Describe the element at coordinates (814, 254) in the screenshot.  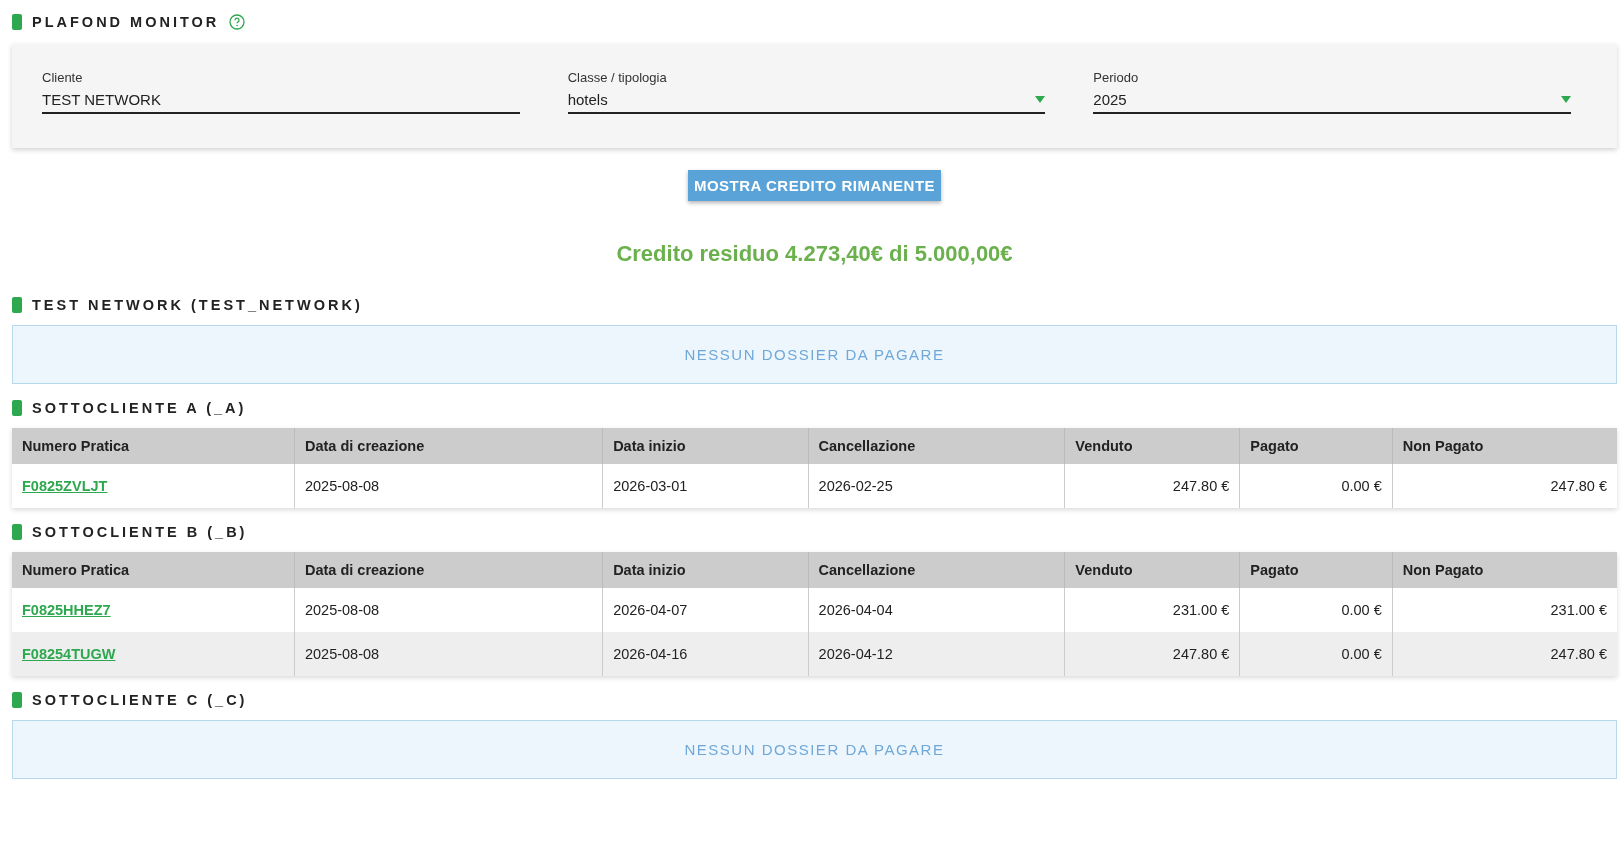
I see `credit-summary: Credito residuo 4.273,40€ di 5.000,00€` at that location.